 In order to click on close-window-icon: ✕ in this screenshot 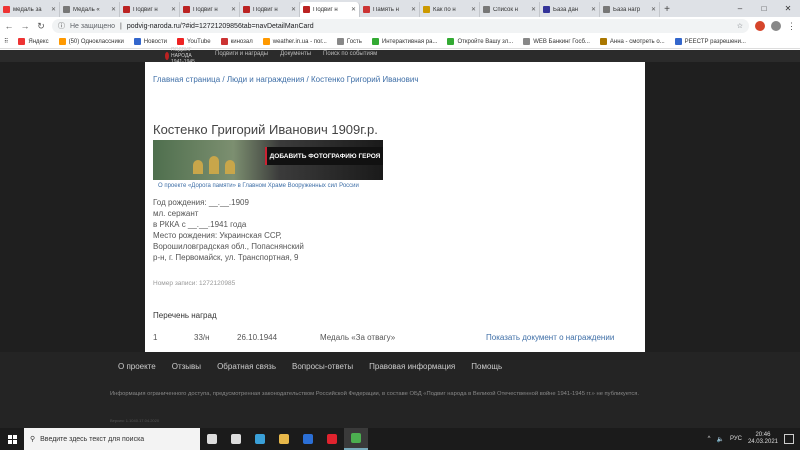, I will do `click(788, 8)`.